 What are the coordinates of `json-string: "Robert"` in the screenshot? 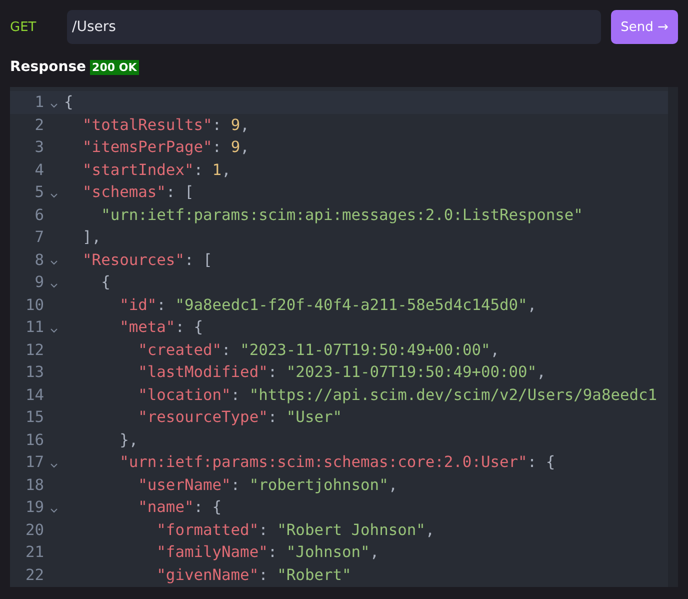 It's located at (314, 575).